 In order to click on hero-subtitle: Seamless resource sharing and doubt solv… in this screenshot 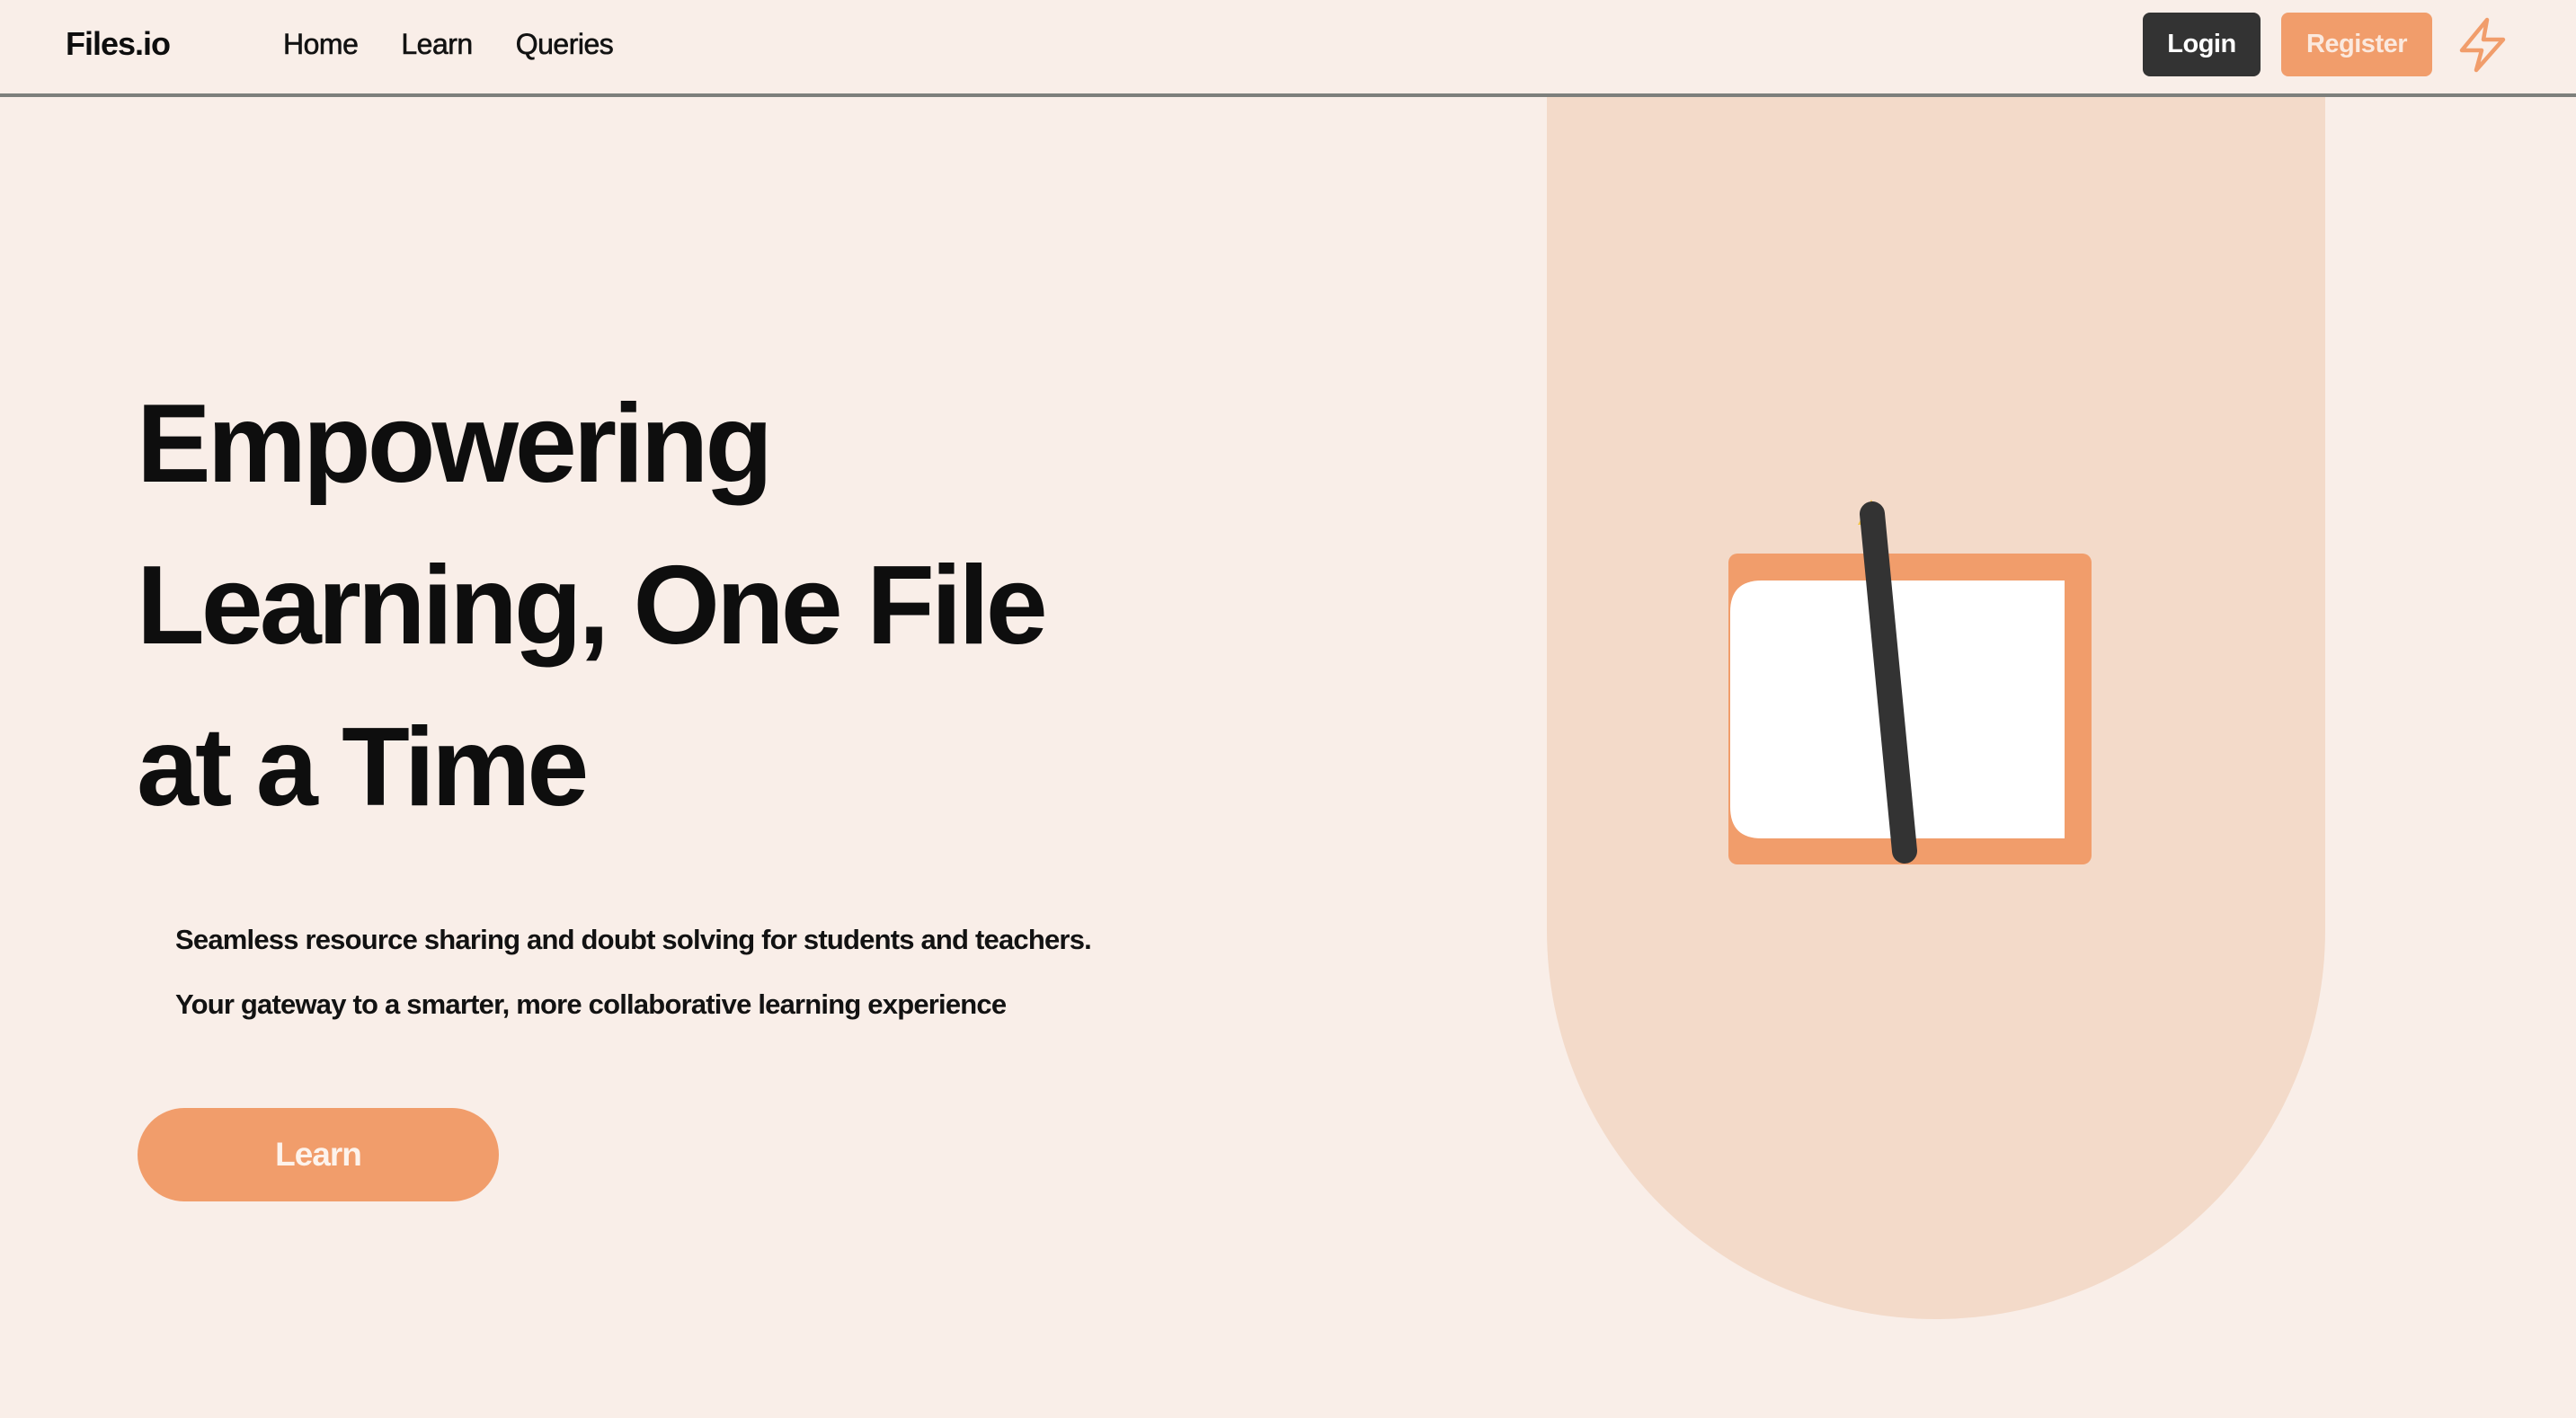, I will do `click(714, 972)`.